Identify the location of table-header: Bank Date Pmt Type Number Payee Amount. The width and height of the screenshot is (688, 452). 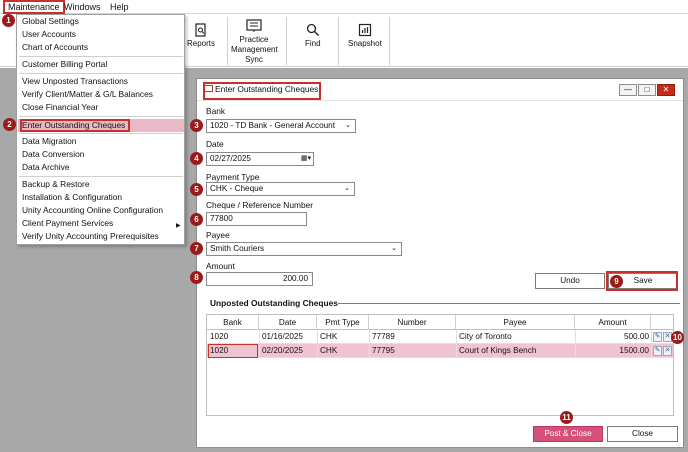
(440, 322).